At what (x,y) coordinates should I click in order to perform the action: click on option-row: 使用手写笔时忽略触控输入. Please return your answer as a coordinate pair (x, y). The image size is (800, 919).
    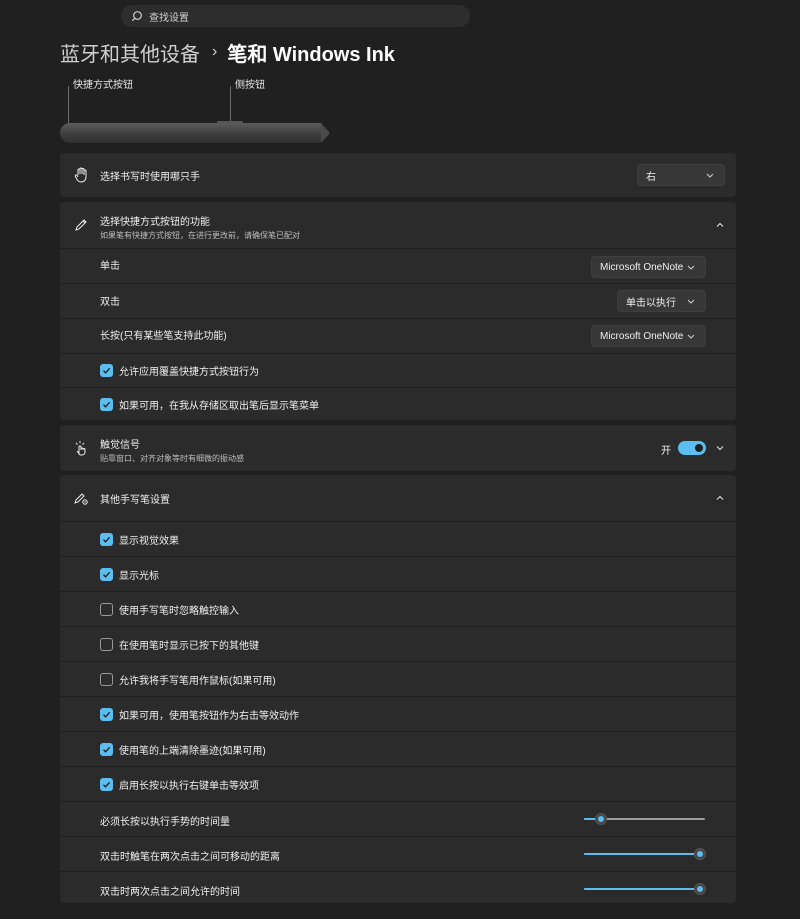
    Looking at the image, I should click on (398, 608).